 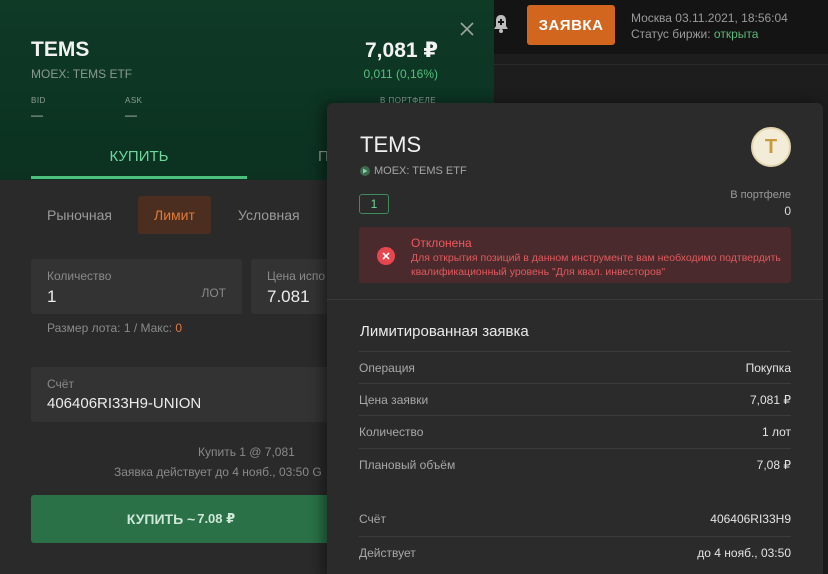 I want to click on price-value: 7.081, so click(x=288, y=297).